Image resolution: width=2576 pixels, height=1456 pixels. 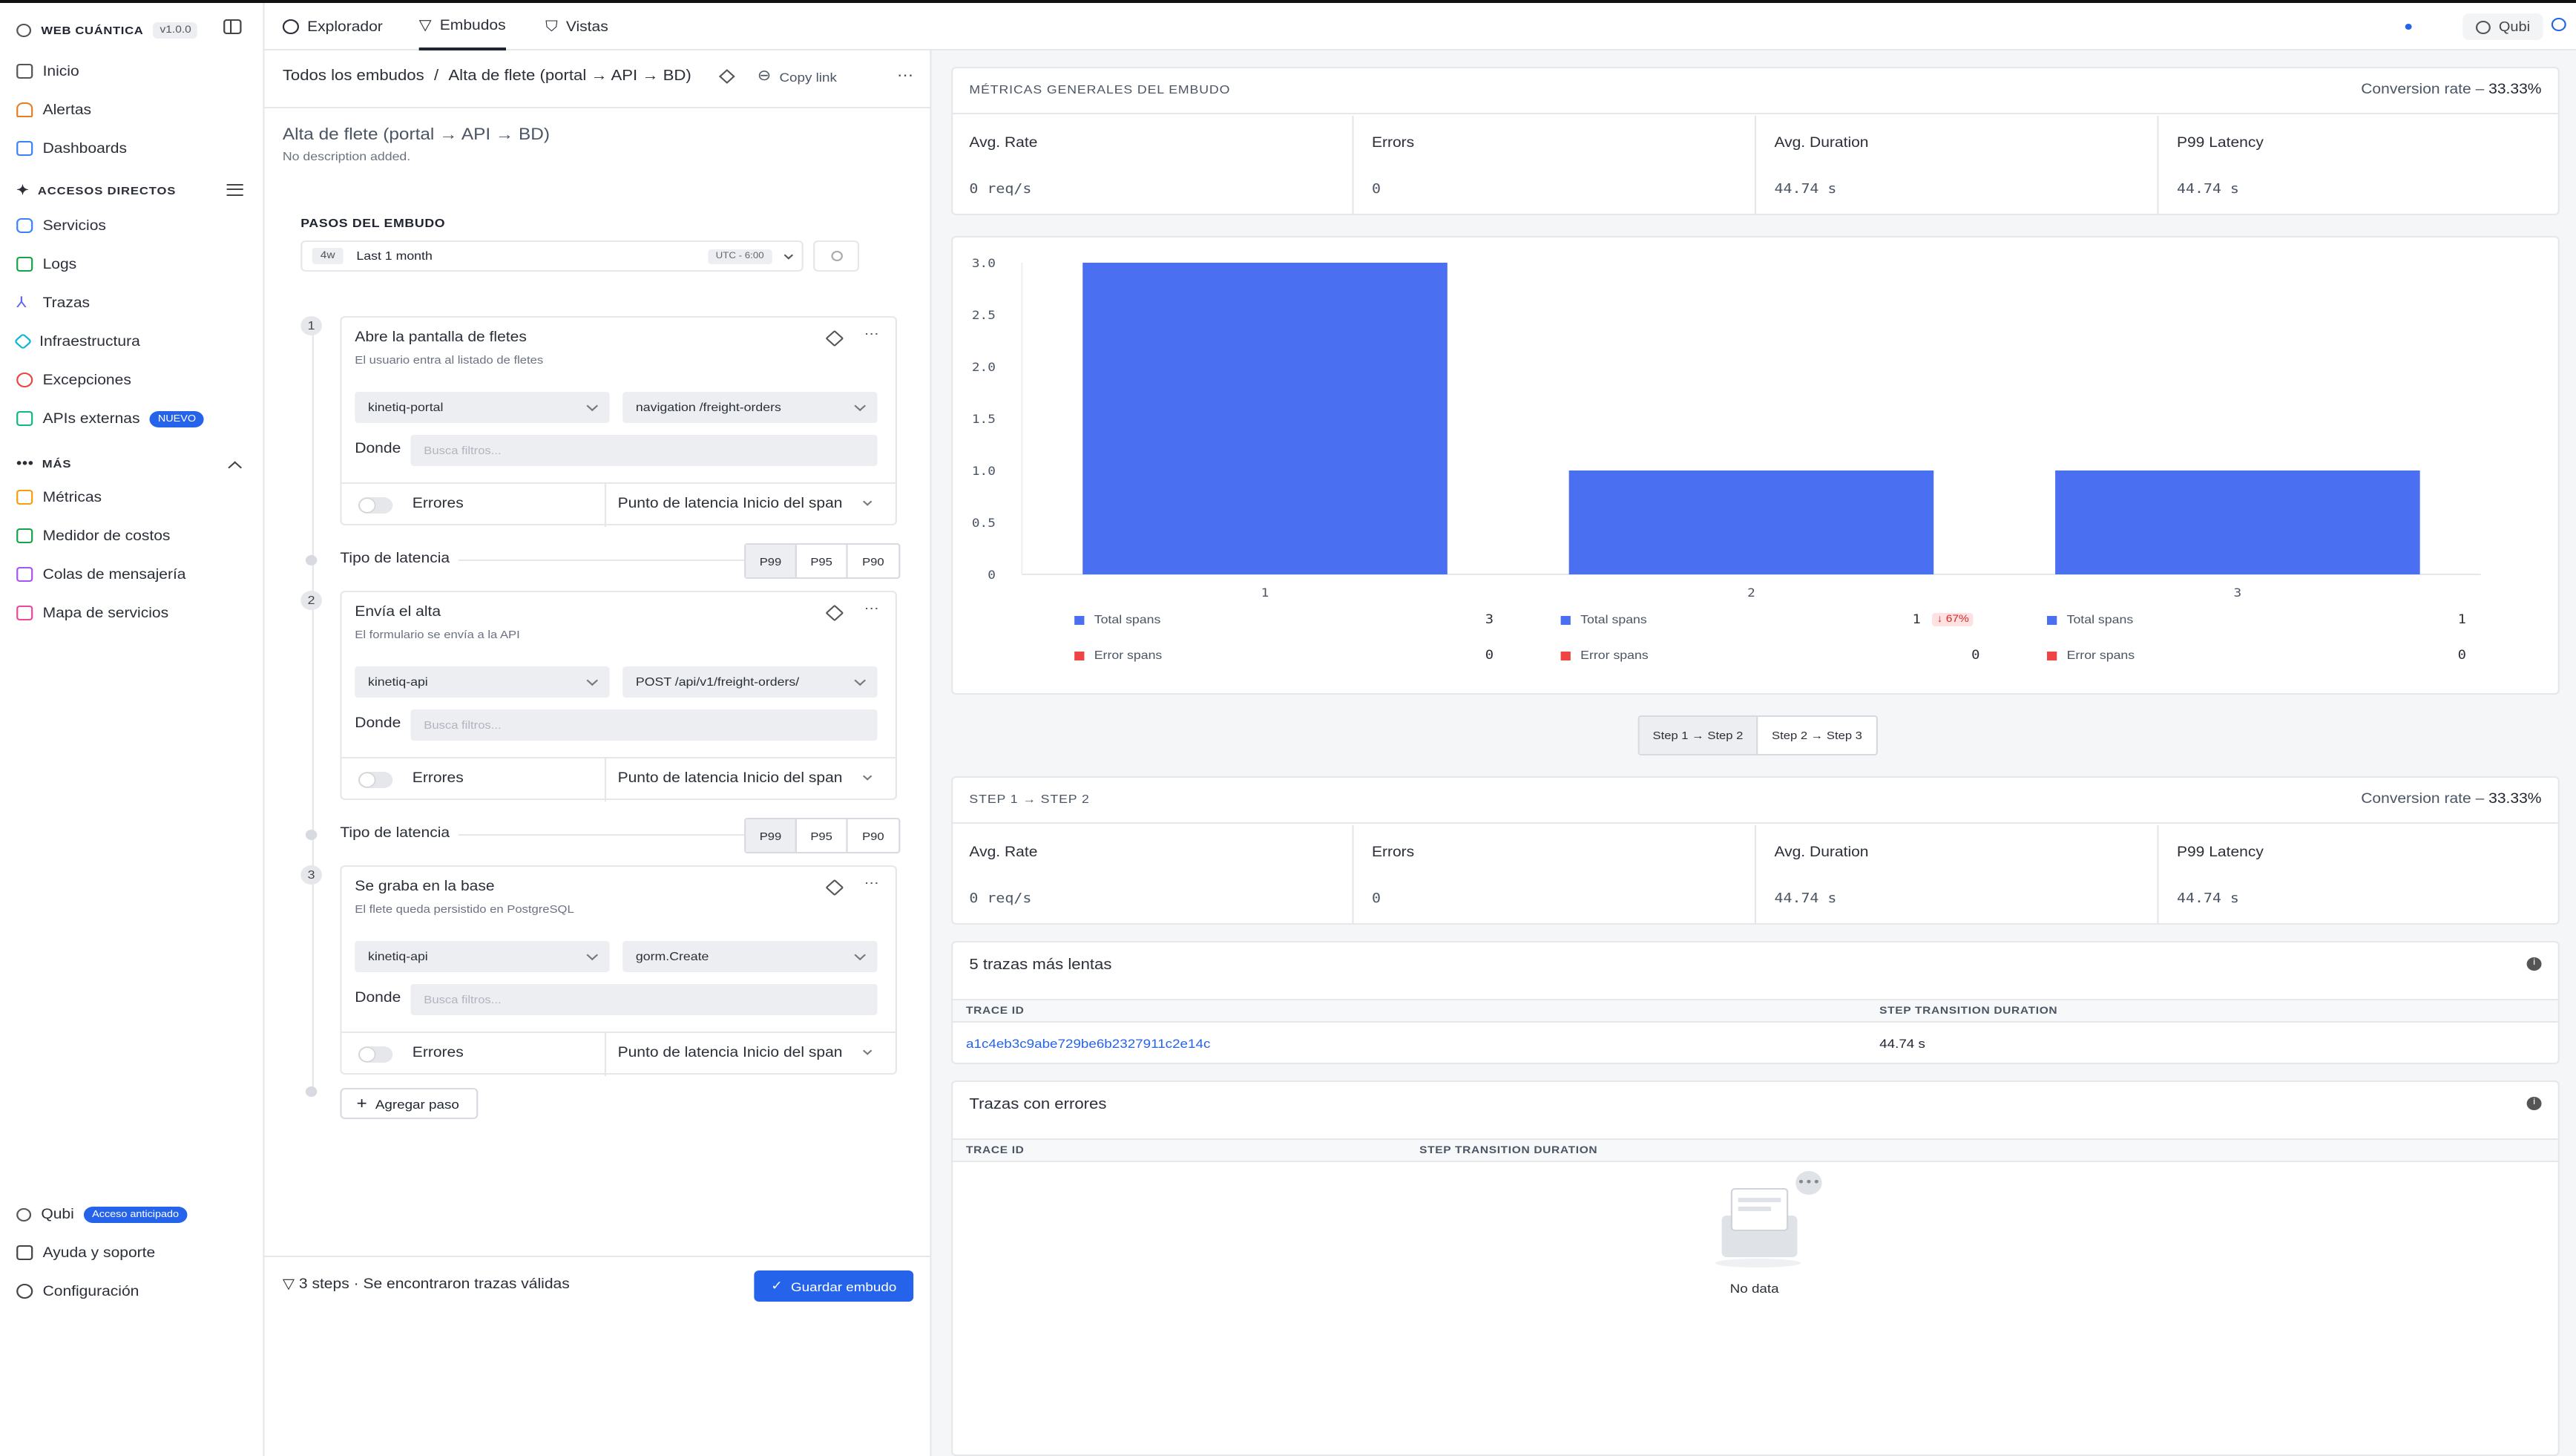 I want to click on qubi-icon, so click(x=24, y=1214).